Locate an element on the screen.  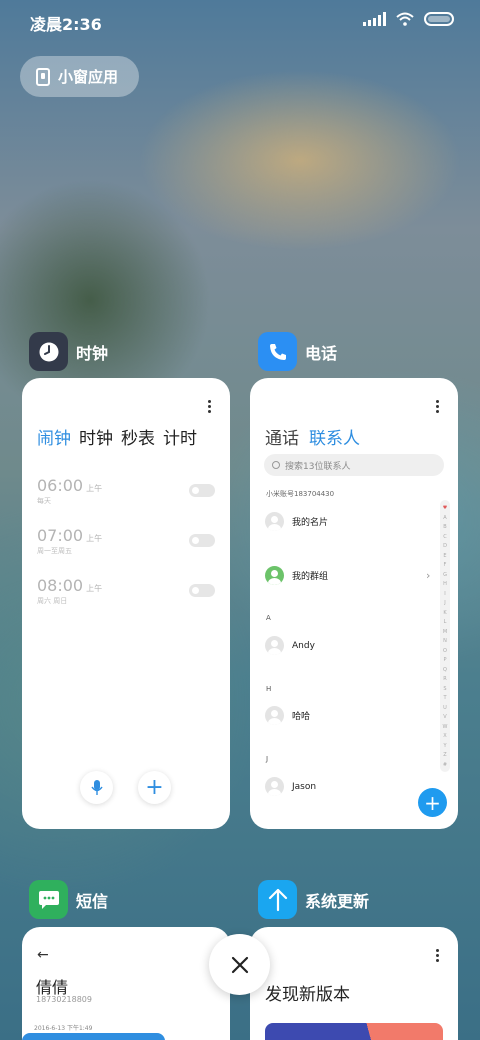
floating-window-label: 小窗应用 is located at coordinates (88, 77).